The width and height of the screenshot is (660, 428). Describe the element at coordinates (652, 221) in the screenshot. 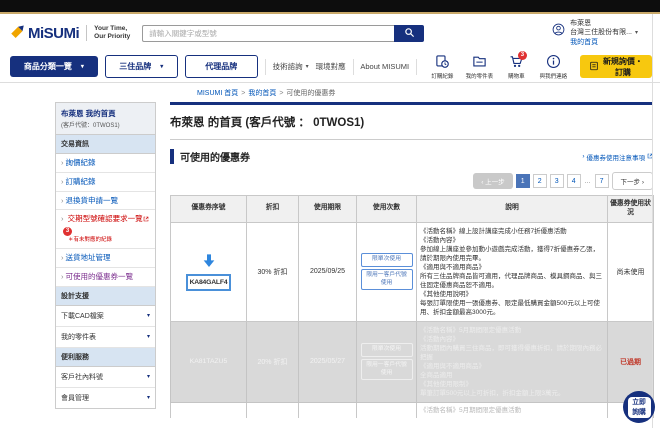

I see `window-edge-line` at that location.